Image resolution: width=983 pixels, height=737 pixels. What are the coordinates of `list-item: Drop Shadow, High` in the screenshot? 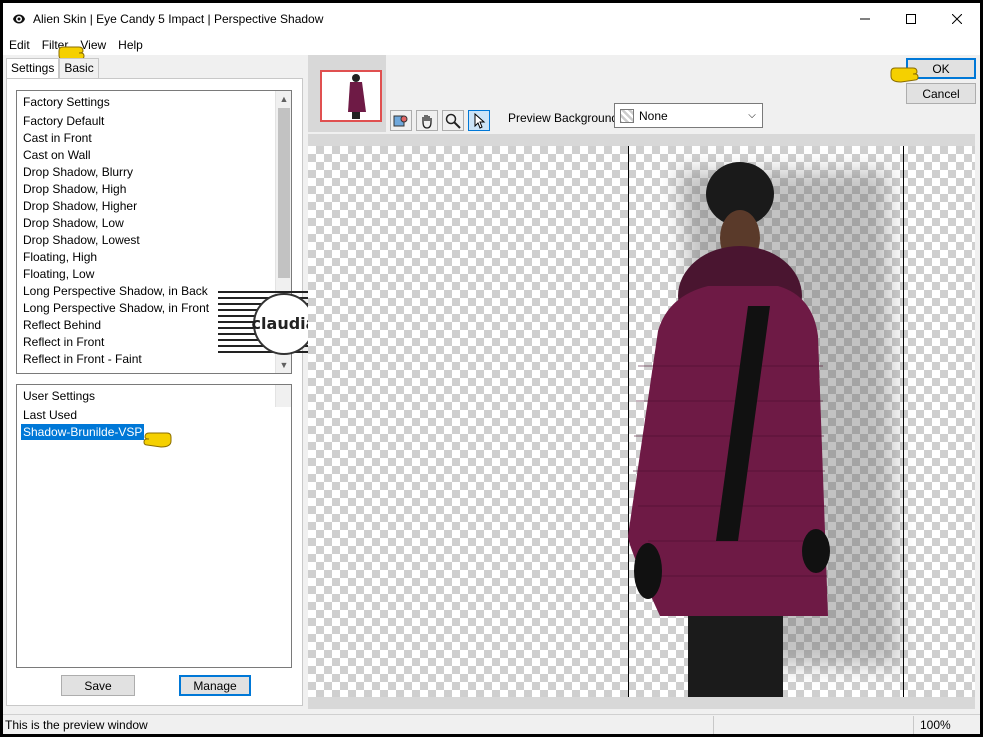 It's located at (154, 189).